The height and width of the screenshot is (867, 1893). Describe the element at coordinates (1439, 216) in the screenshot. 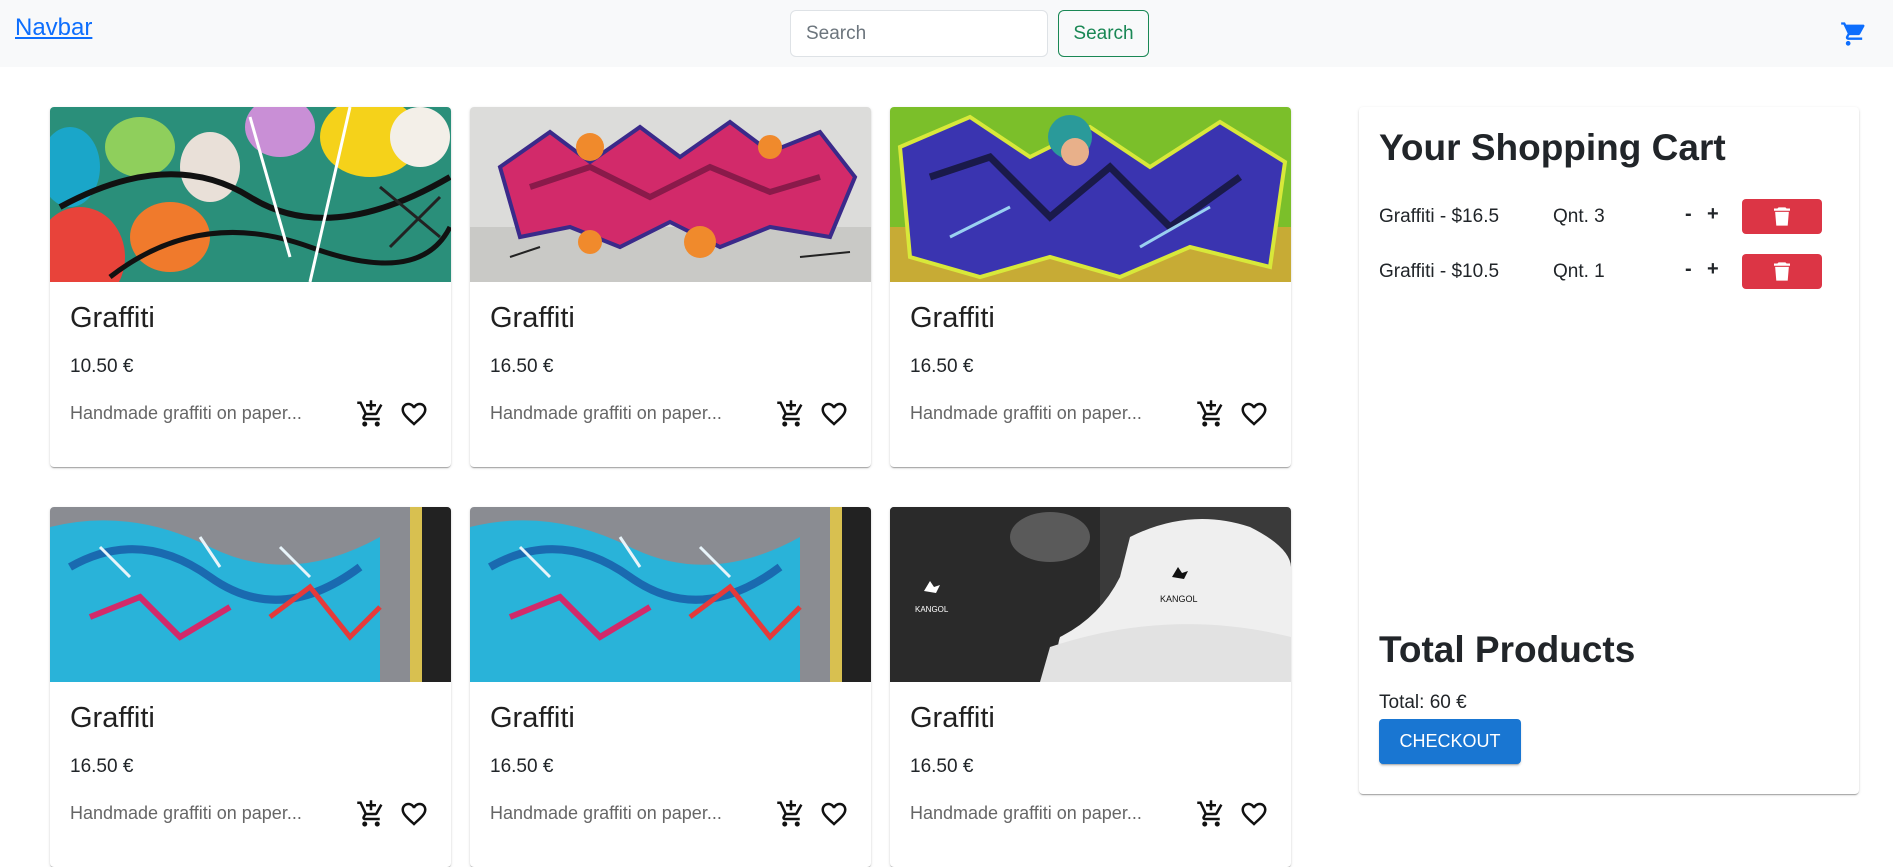

I see `cart-item-name: Graffiti - $16.5` at that location.